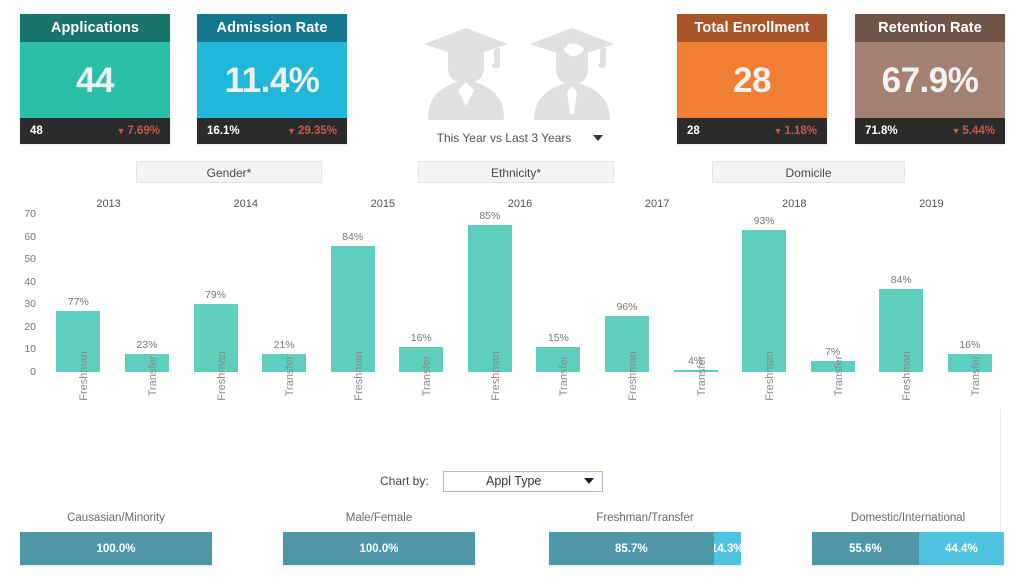 The height and width of the screenshot is (580, 1024). What do you see at coordinates (504, 138) in the screenshot?
I see `period-filter-label: This Year vs Last 3 Years` at bounding box center [504, 138].